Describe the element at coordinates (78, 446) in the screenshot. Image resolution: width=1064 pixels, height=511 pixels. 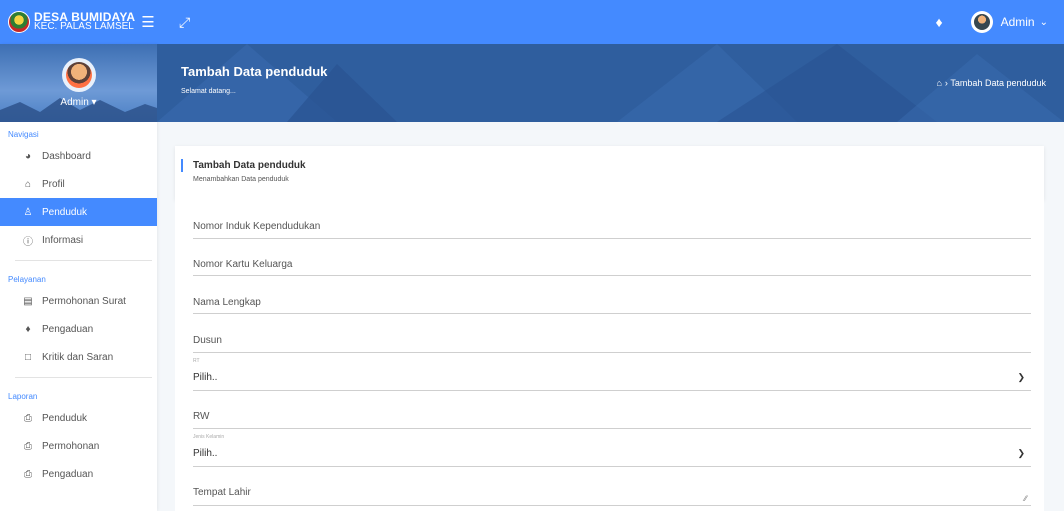
I see `sidebar-item-laporan-permohonan: ⎙ Permohonan` at that location.